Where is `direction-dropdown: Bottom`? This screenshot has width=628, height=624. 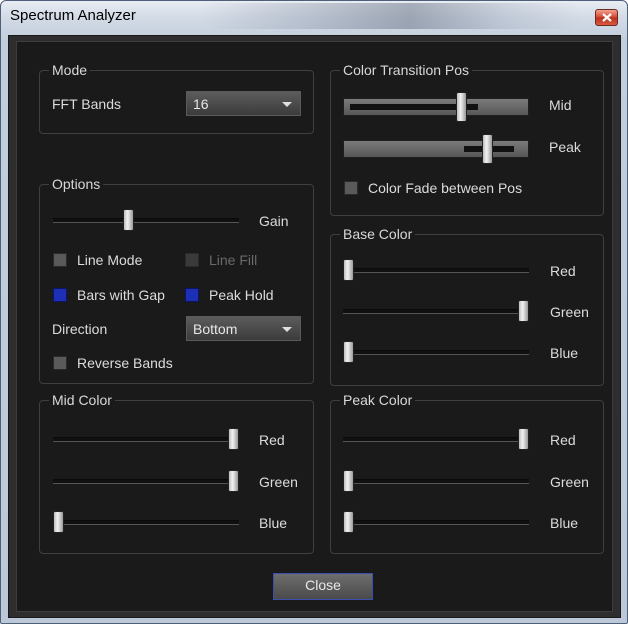
direction-dropdown: Bottom is located at coordinates (243, 328).